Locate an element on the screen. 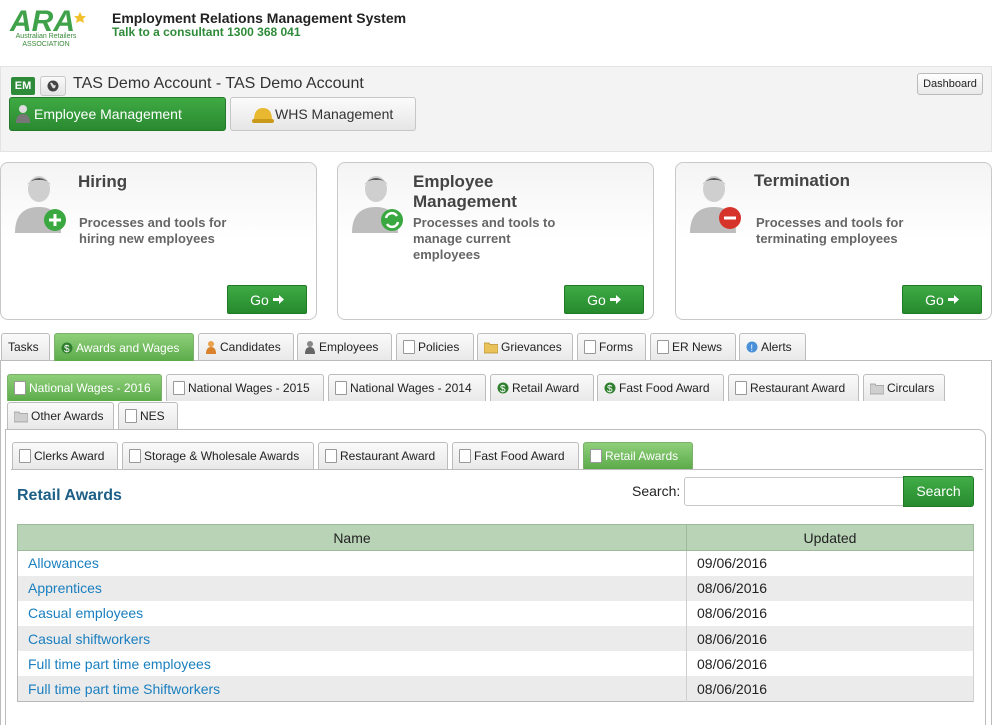 The width and height of the screenshot is (998, 725). subtab-nes: NES is located at coordinates (148, 415).